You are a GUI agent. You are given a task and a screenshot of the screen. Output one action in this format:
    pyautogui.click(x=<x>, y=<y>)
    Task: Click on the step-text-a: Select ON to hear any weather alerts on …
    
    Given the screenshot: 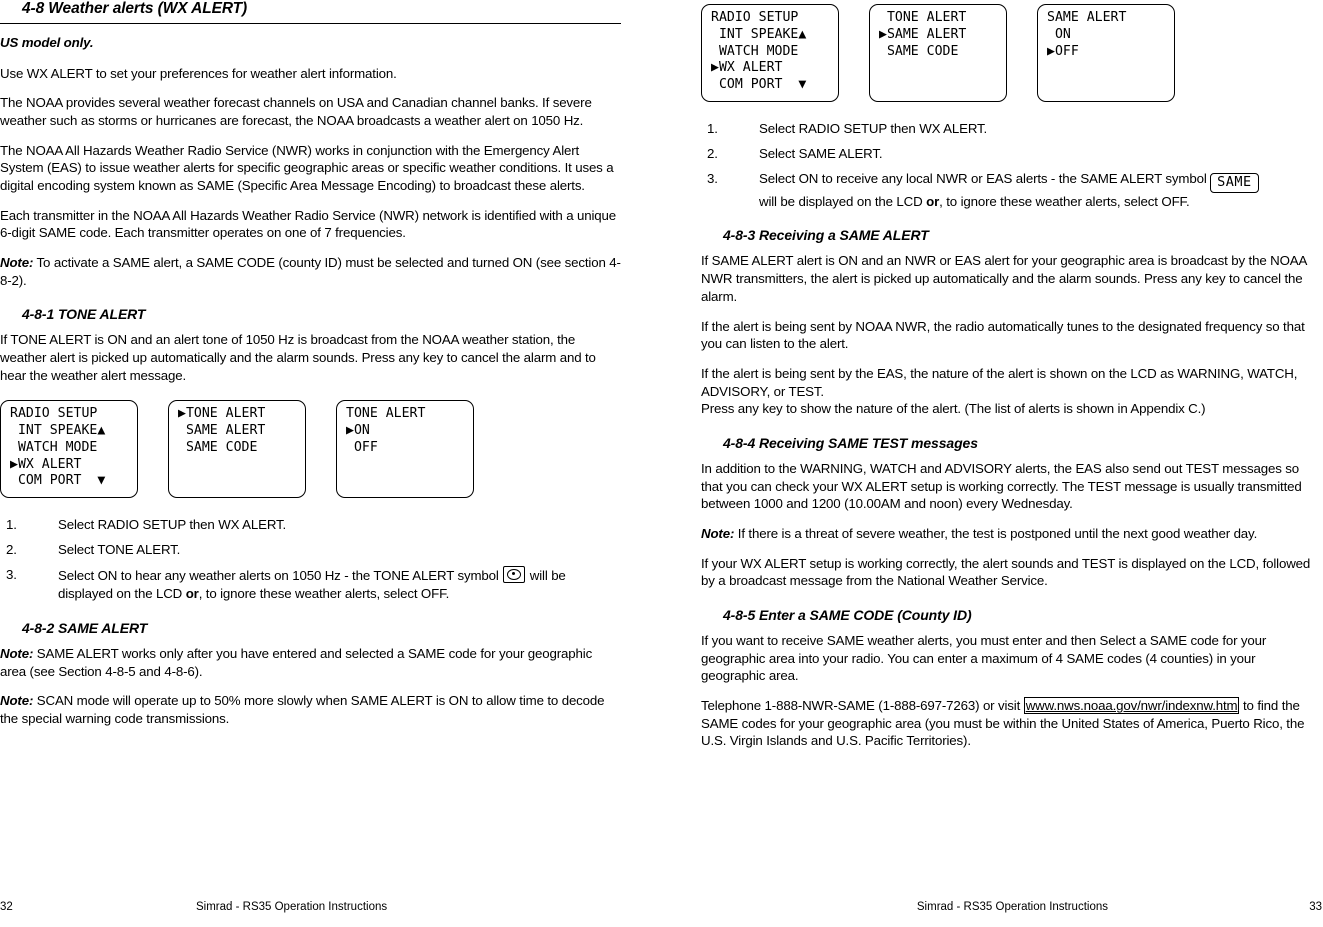 What is the action you would take?
    pyautogui.click(x=280, y=576)
    